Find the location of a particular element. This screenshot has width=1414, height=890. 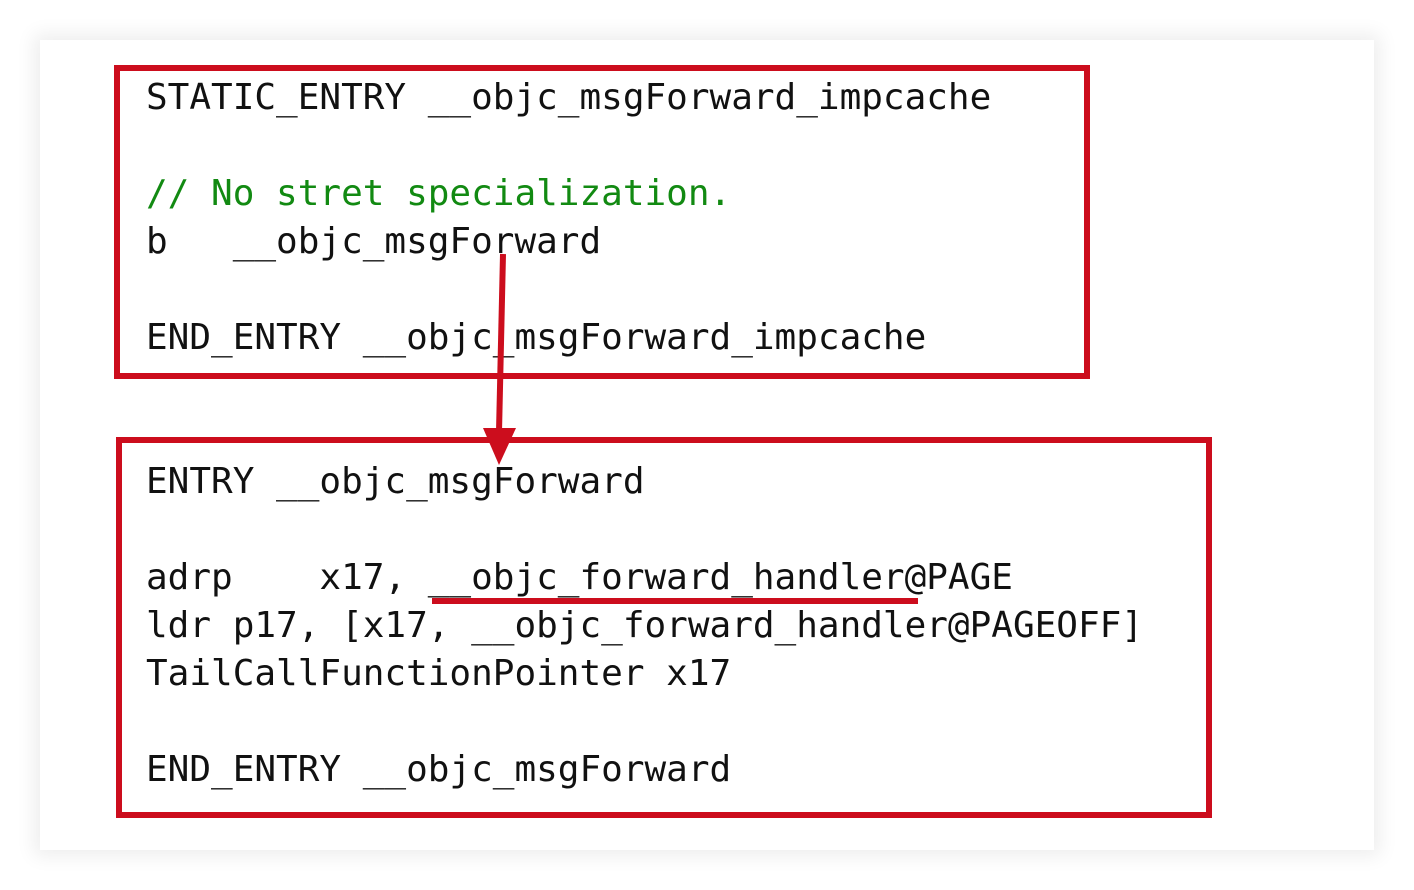

code-line: END_ENTRY __objc_msgForward_impcache is located at coordinates (536, 337).